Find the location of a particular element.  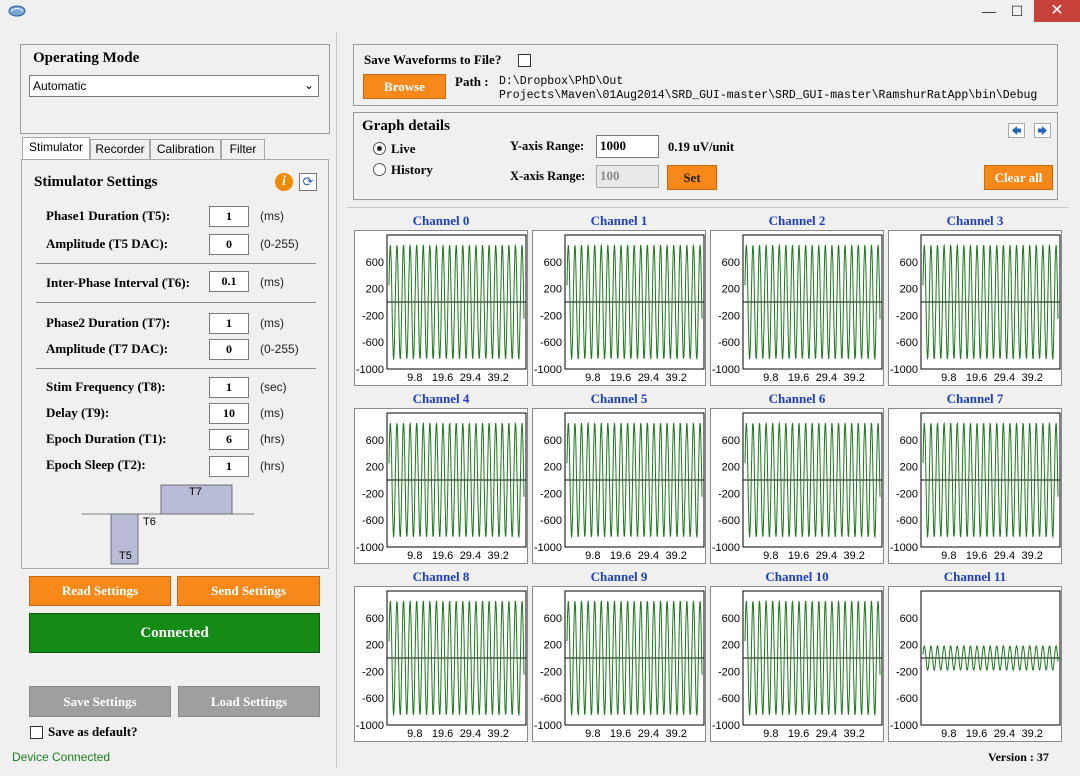

channel-title: Channel 1 is located at coordinates (619, 220).